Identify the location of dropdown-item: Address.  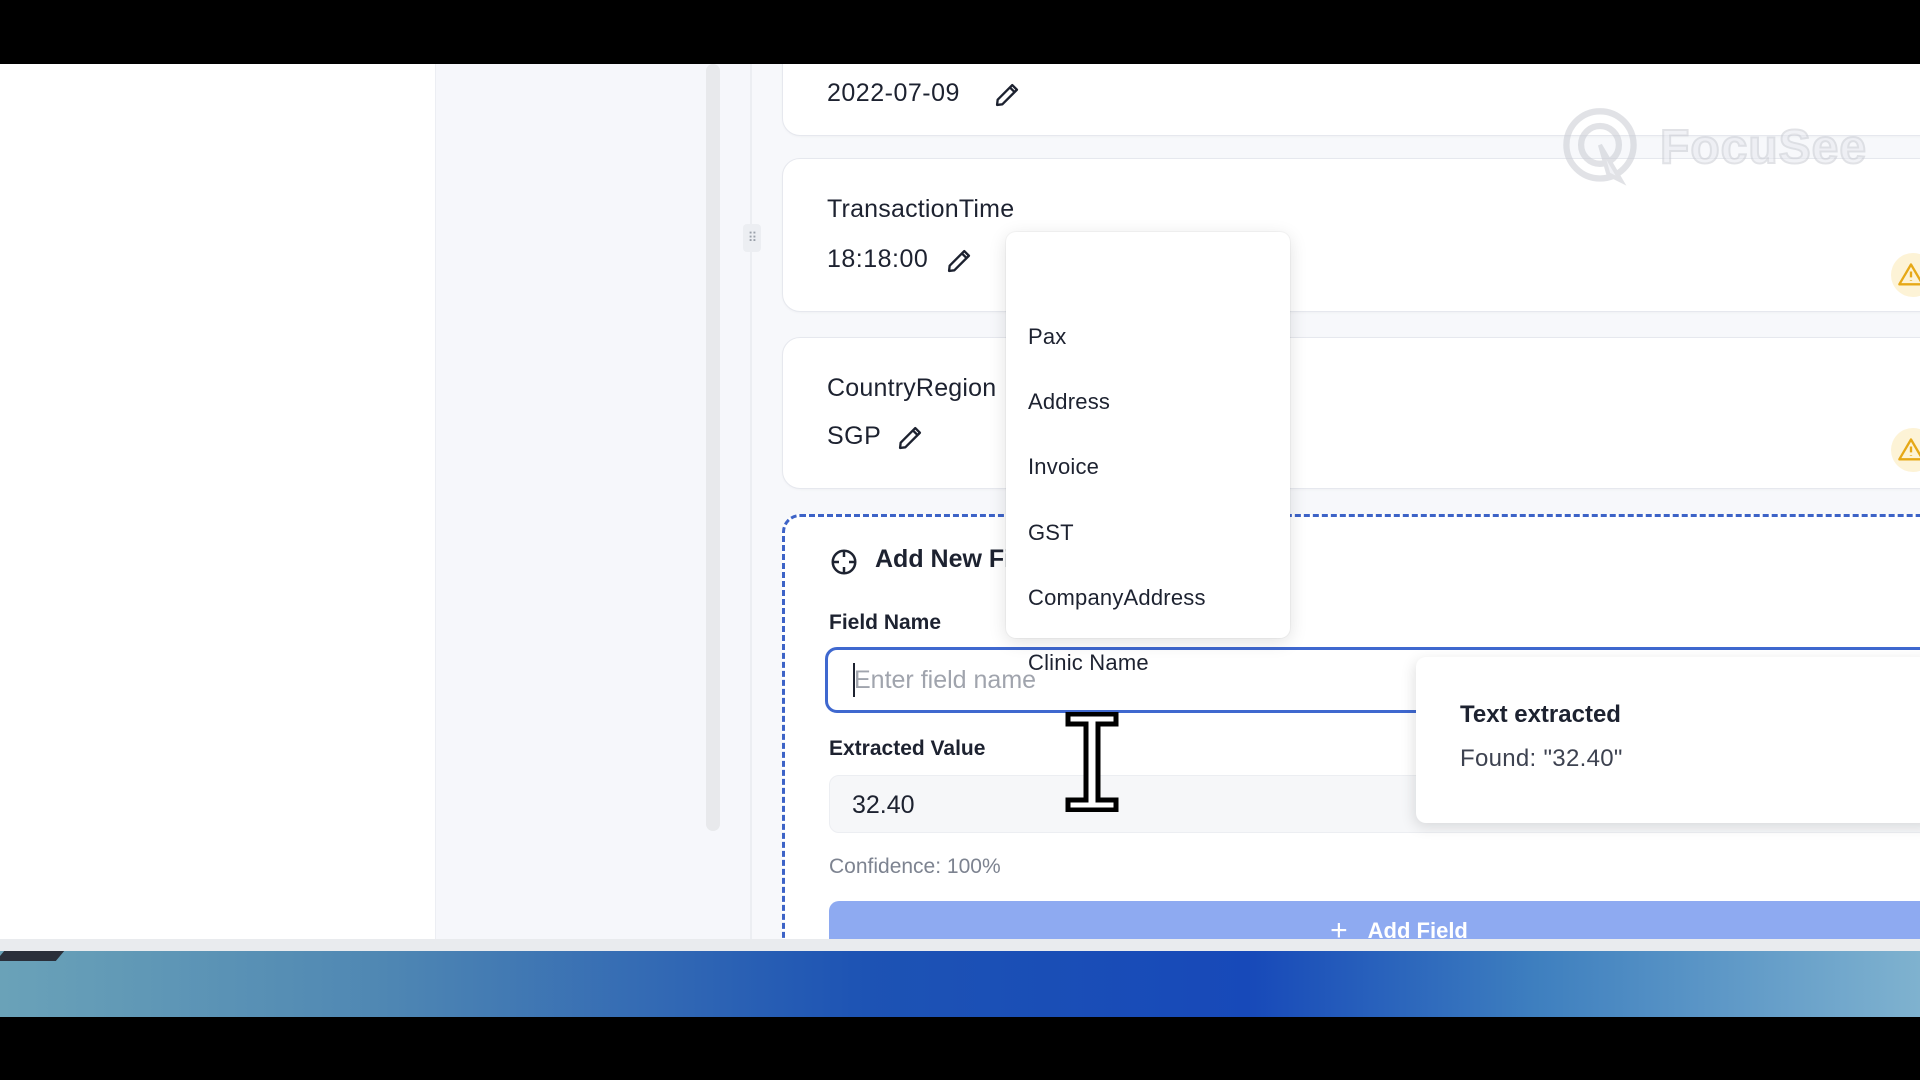
(1069, 402).